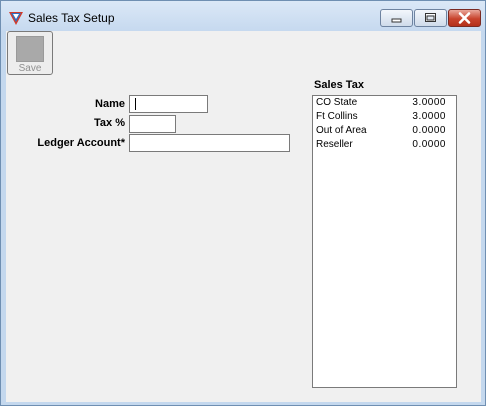 Image resolution: width=486 pixels, height=406 pixels. Describe the element at coordinates (16, 18) in the screenshot. I see `app-icon` at that location.